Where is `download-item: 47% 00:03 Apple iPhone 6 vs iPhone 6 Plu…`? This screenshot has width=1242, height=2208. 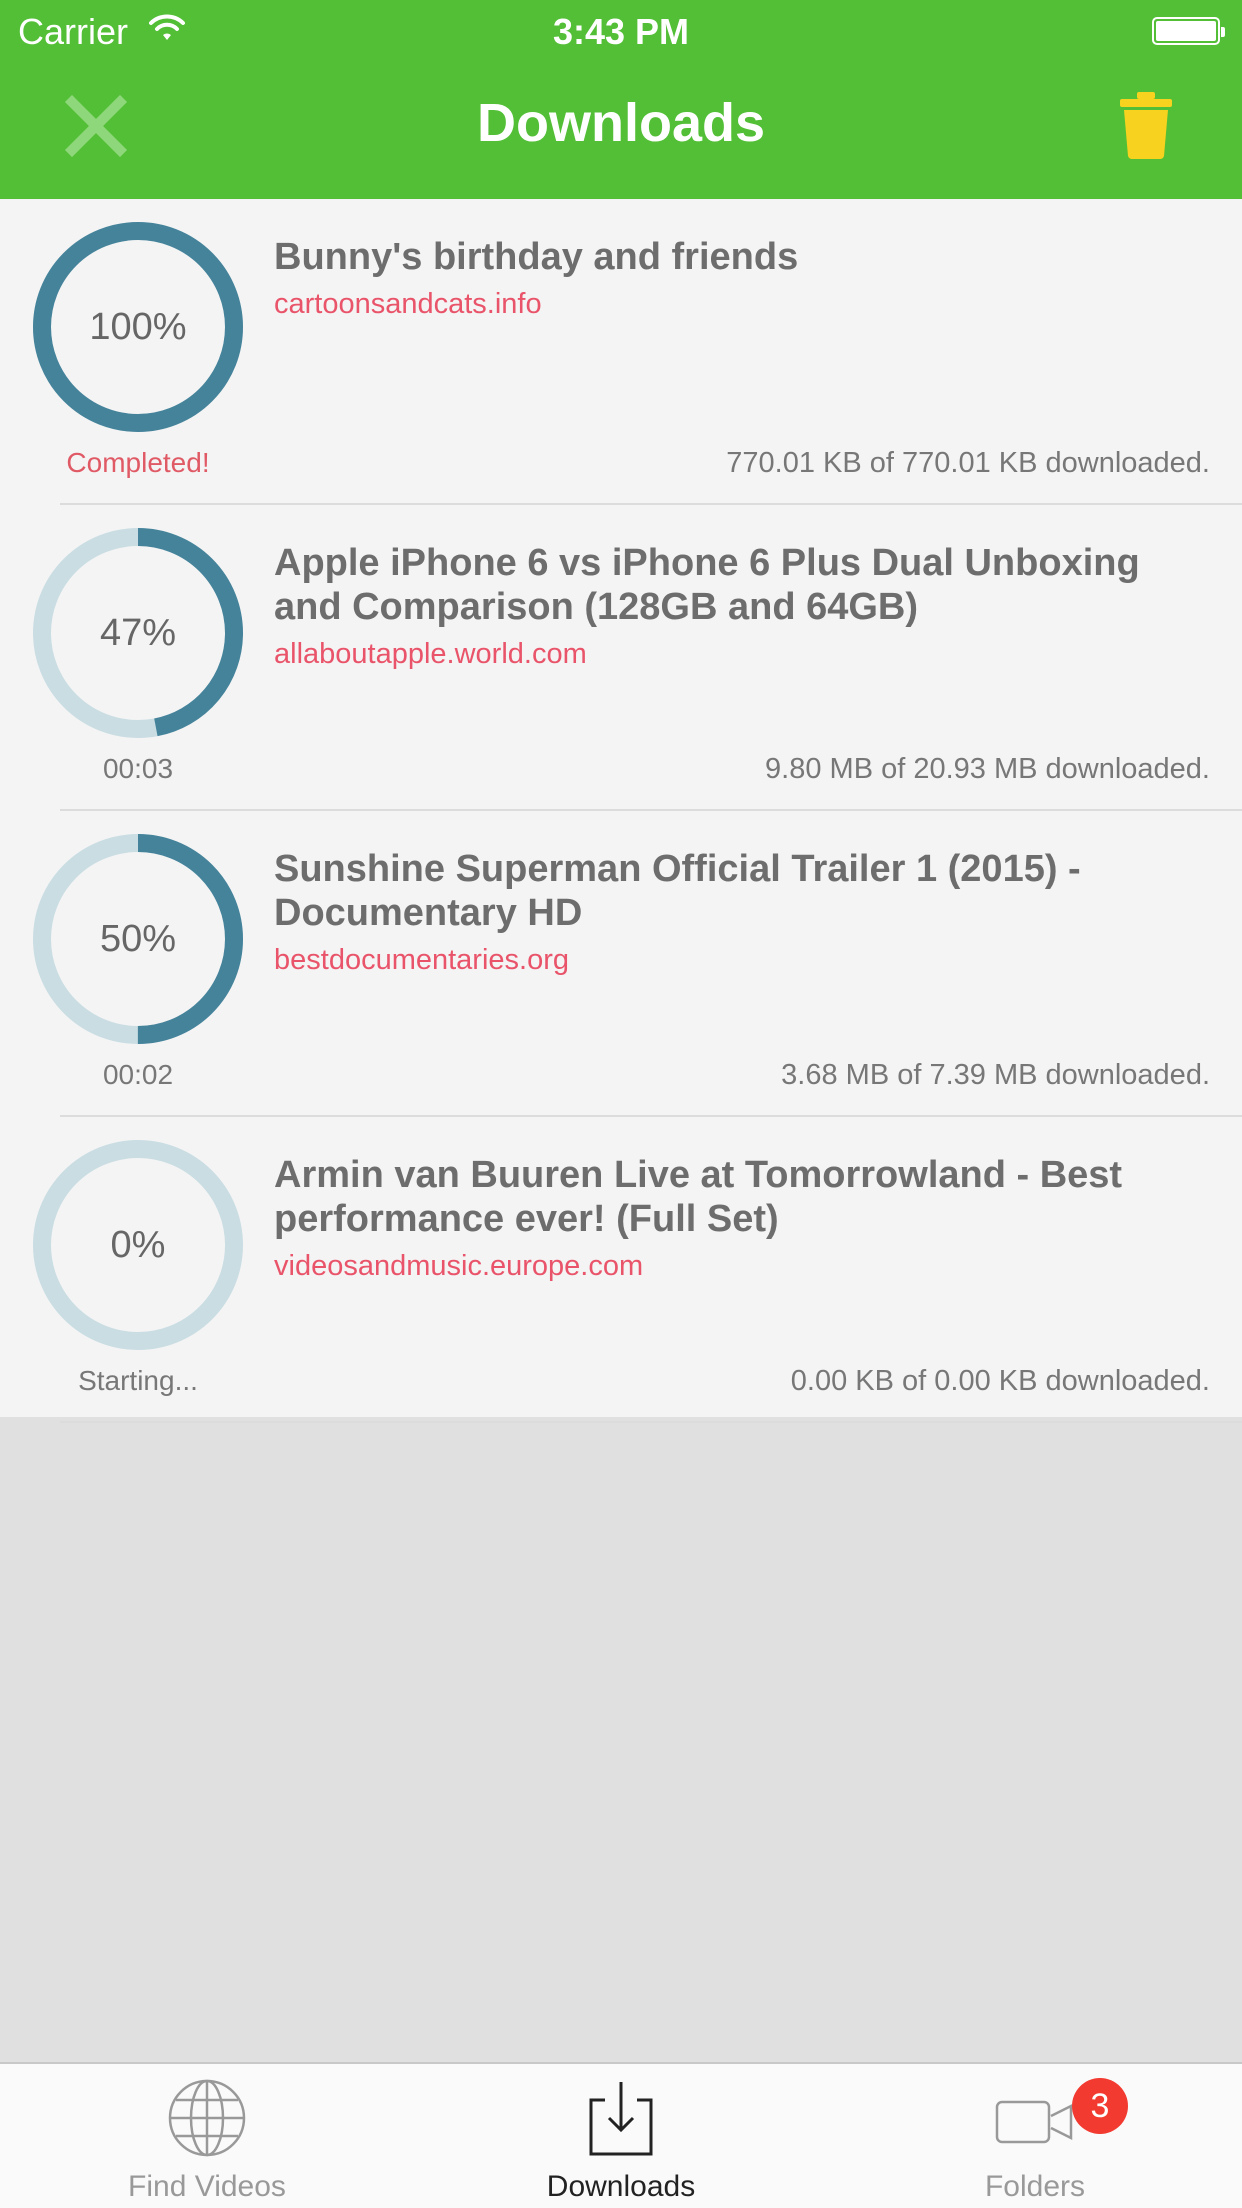
download-item: 47% 00:03 Apple iPhone 6 vs iPhone 6 Plu… is located at coordinates (621, 658).